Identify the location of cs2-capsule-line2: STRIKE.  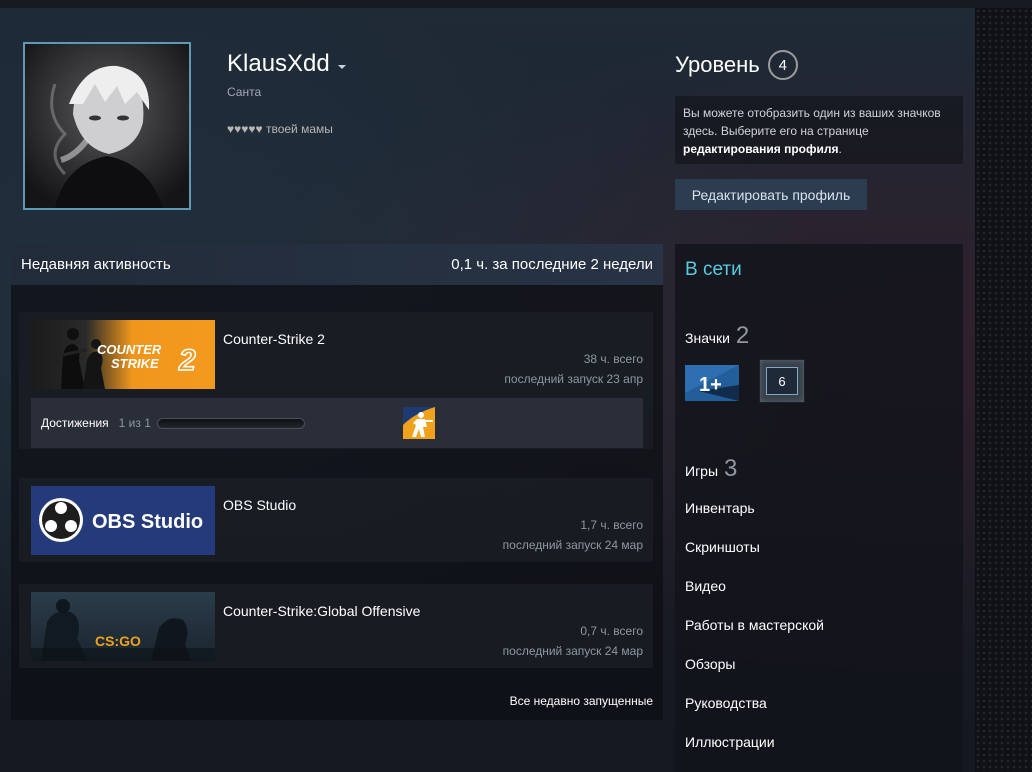
(135, 363).